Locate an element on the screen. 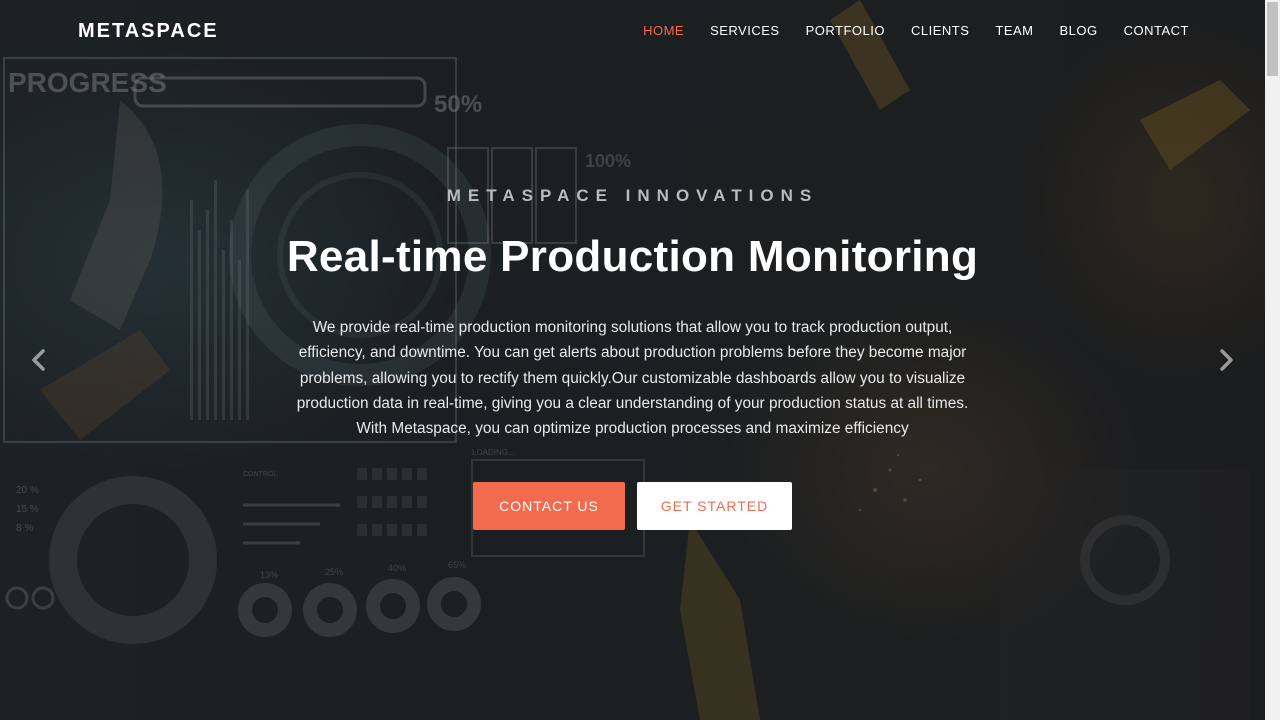 This screenshot has width=1280, height=720. scrollbar-thumb is located at coordinates (1272, 39).